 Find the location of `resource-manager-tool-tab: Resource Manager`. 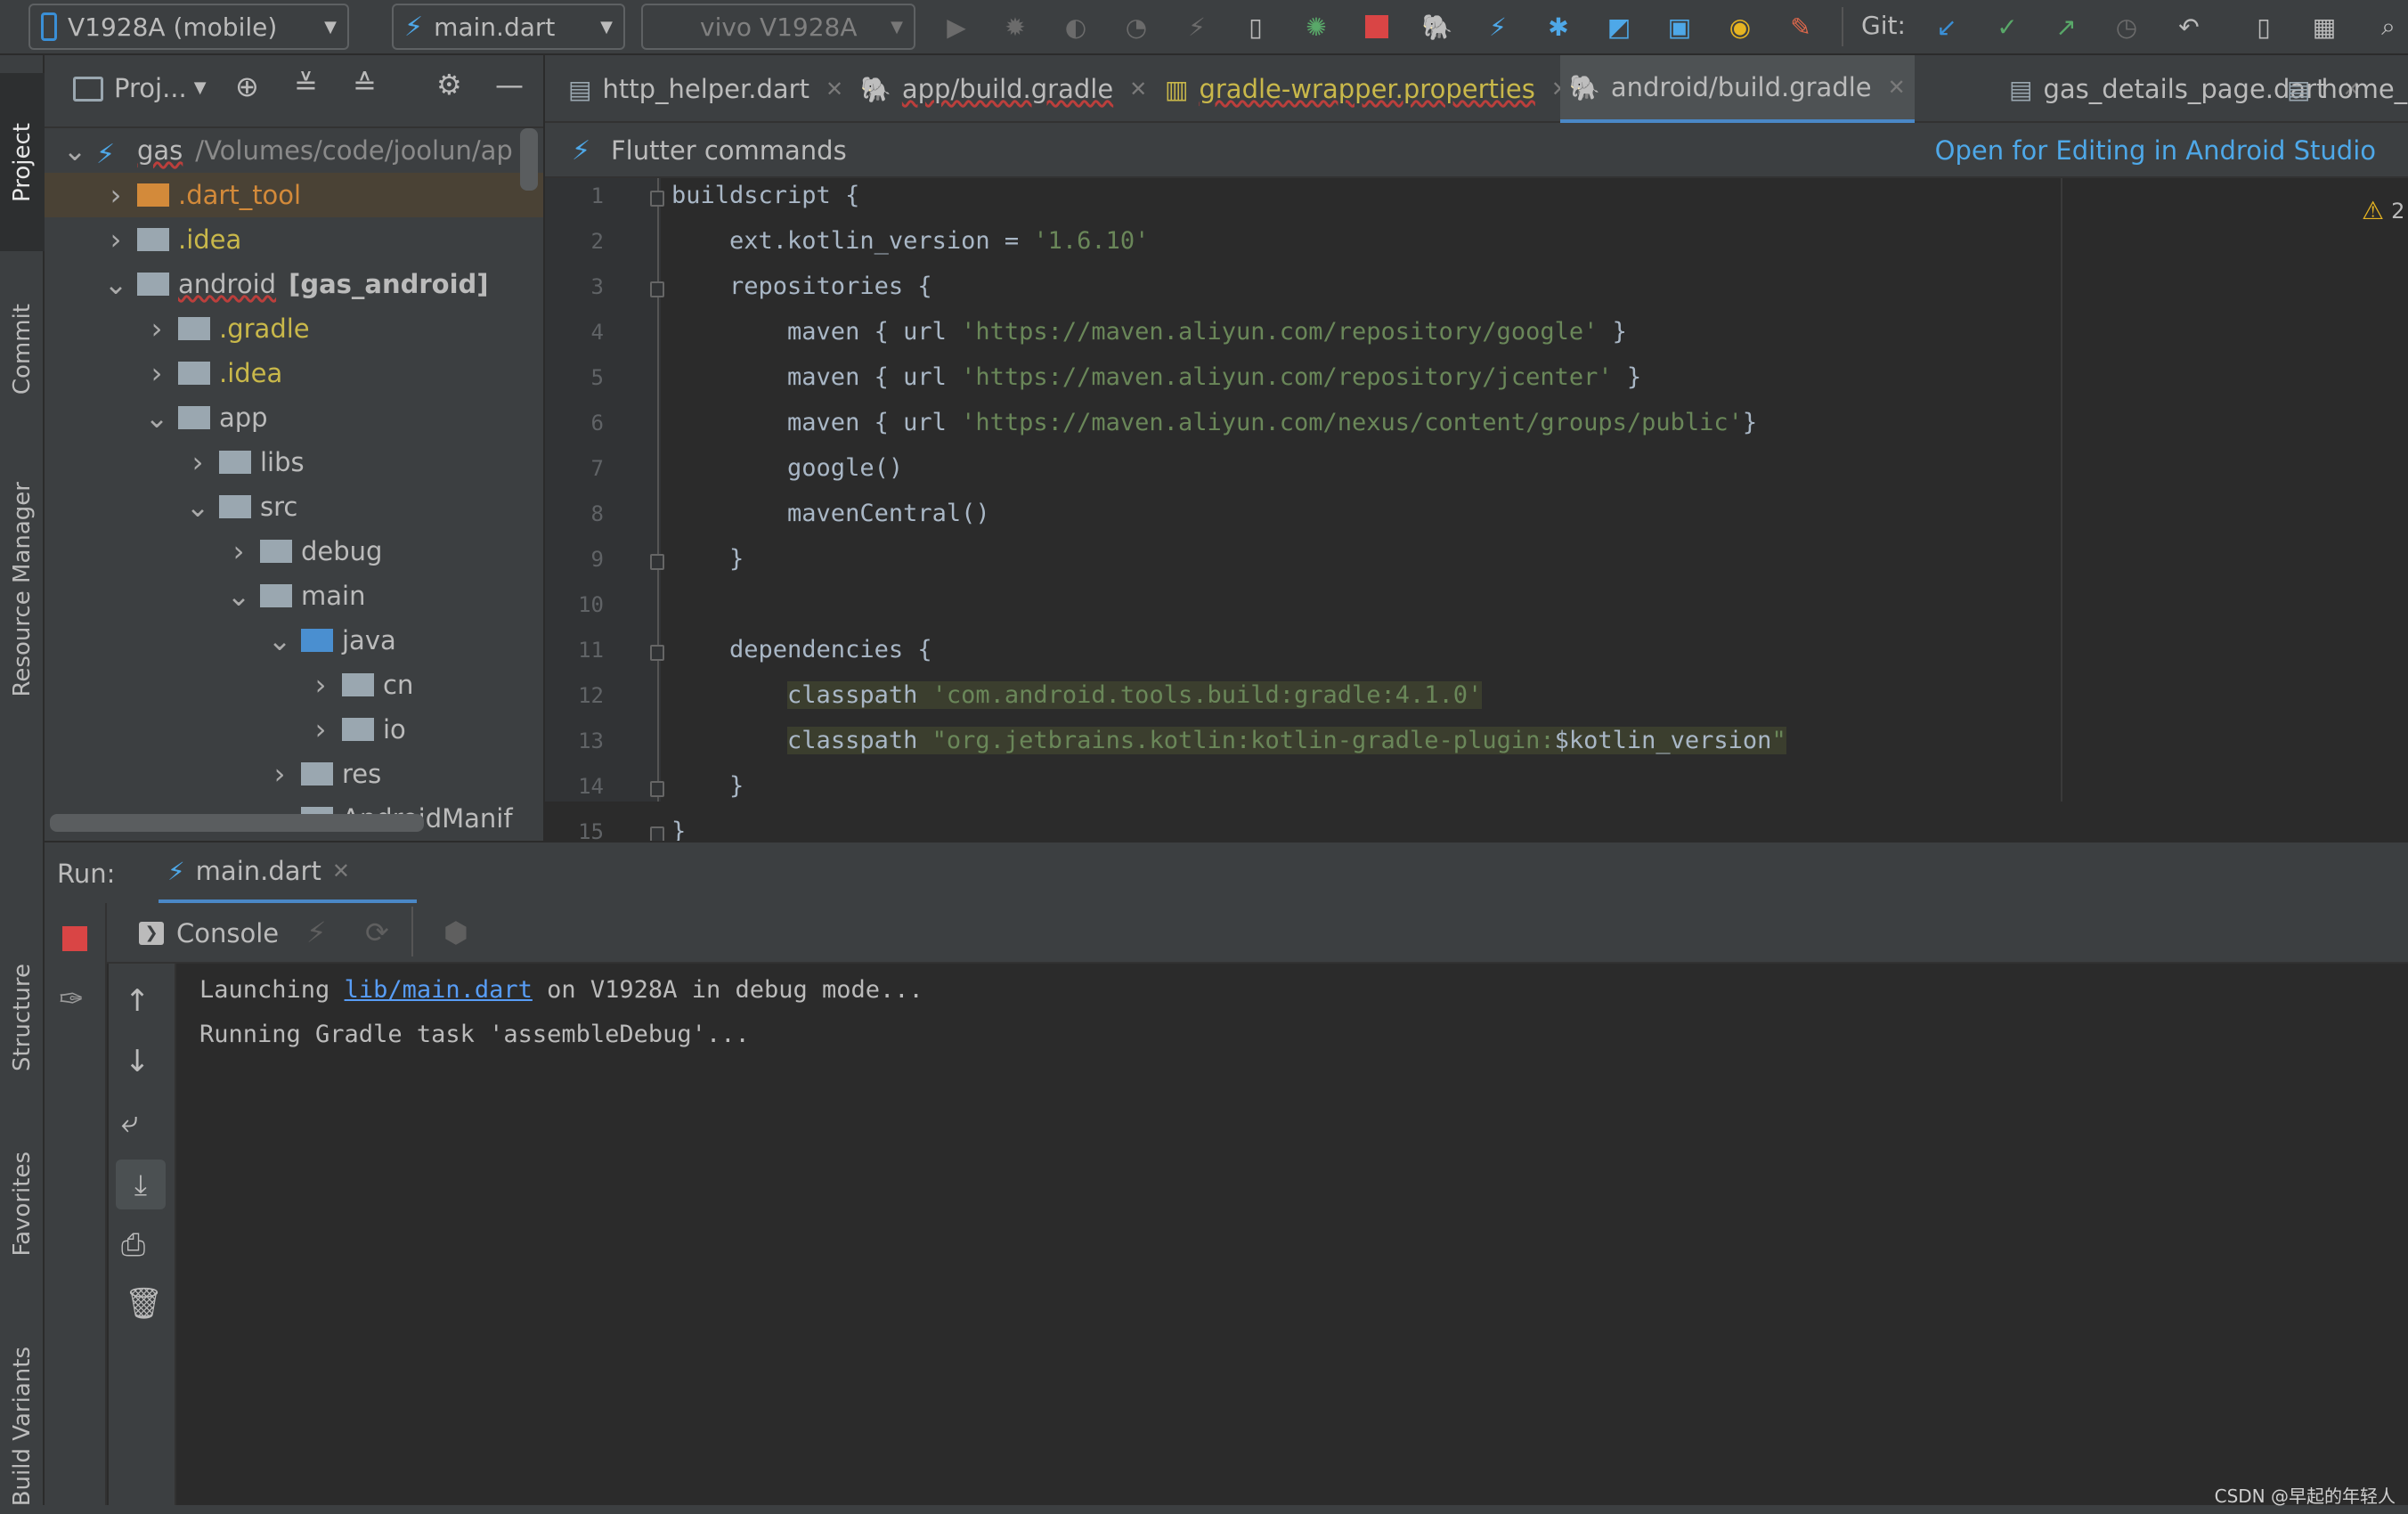

resource-manager-tool-tab: Resource Manager is located at coordinates (22, 589).